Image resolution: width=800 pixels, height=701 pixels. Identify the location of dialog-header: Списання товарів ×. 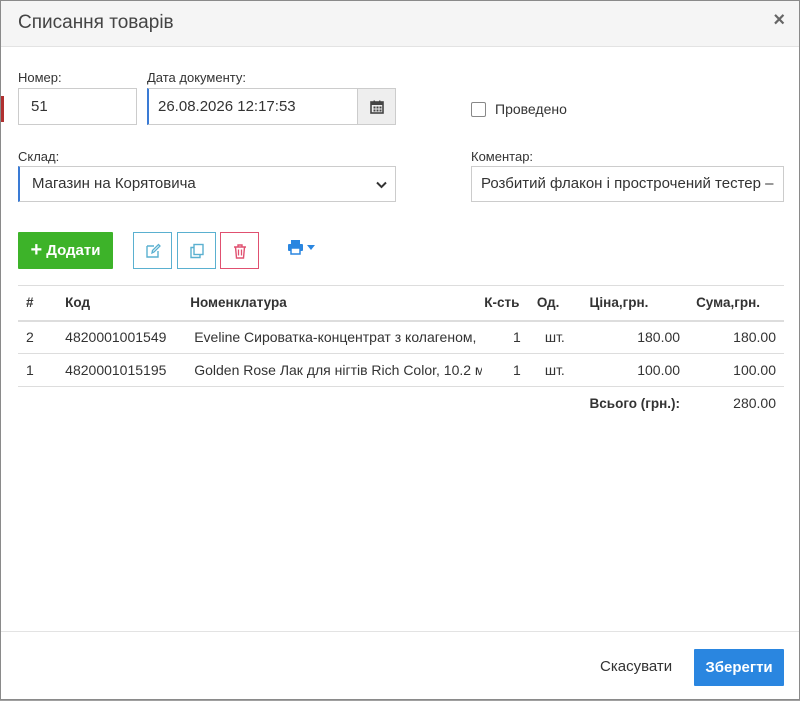
(400, 24).